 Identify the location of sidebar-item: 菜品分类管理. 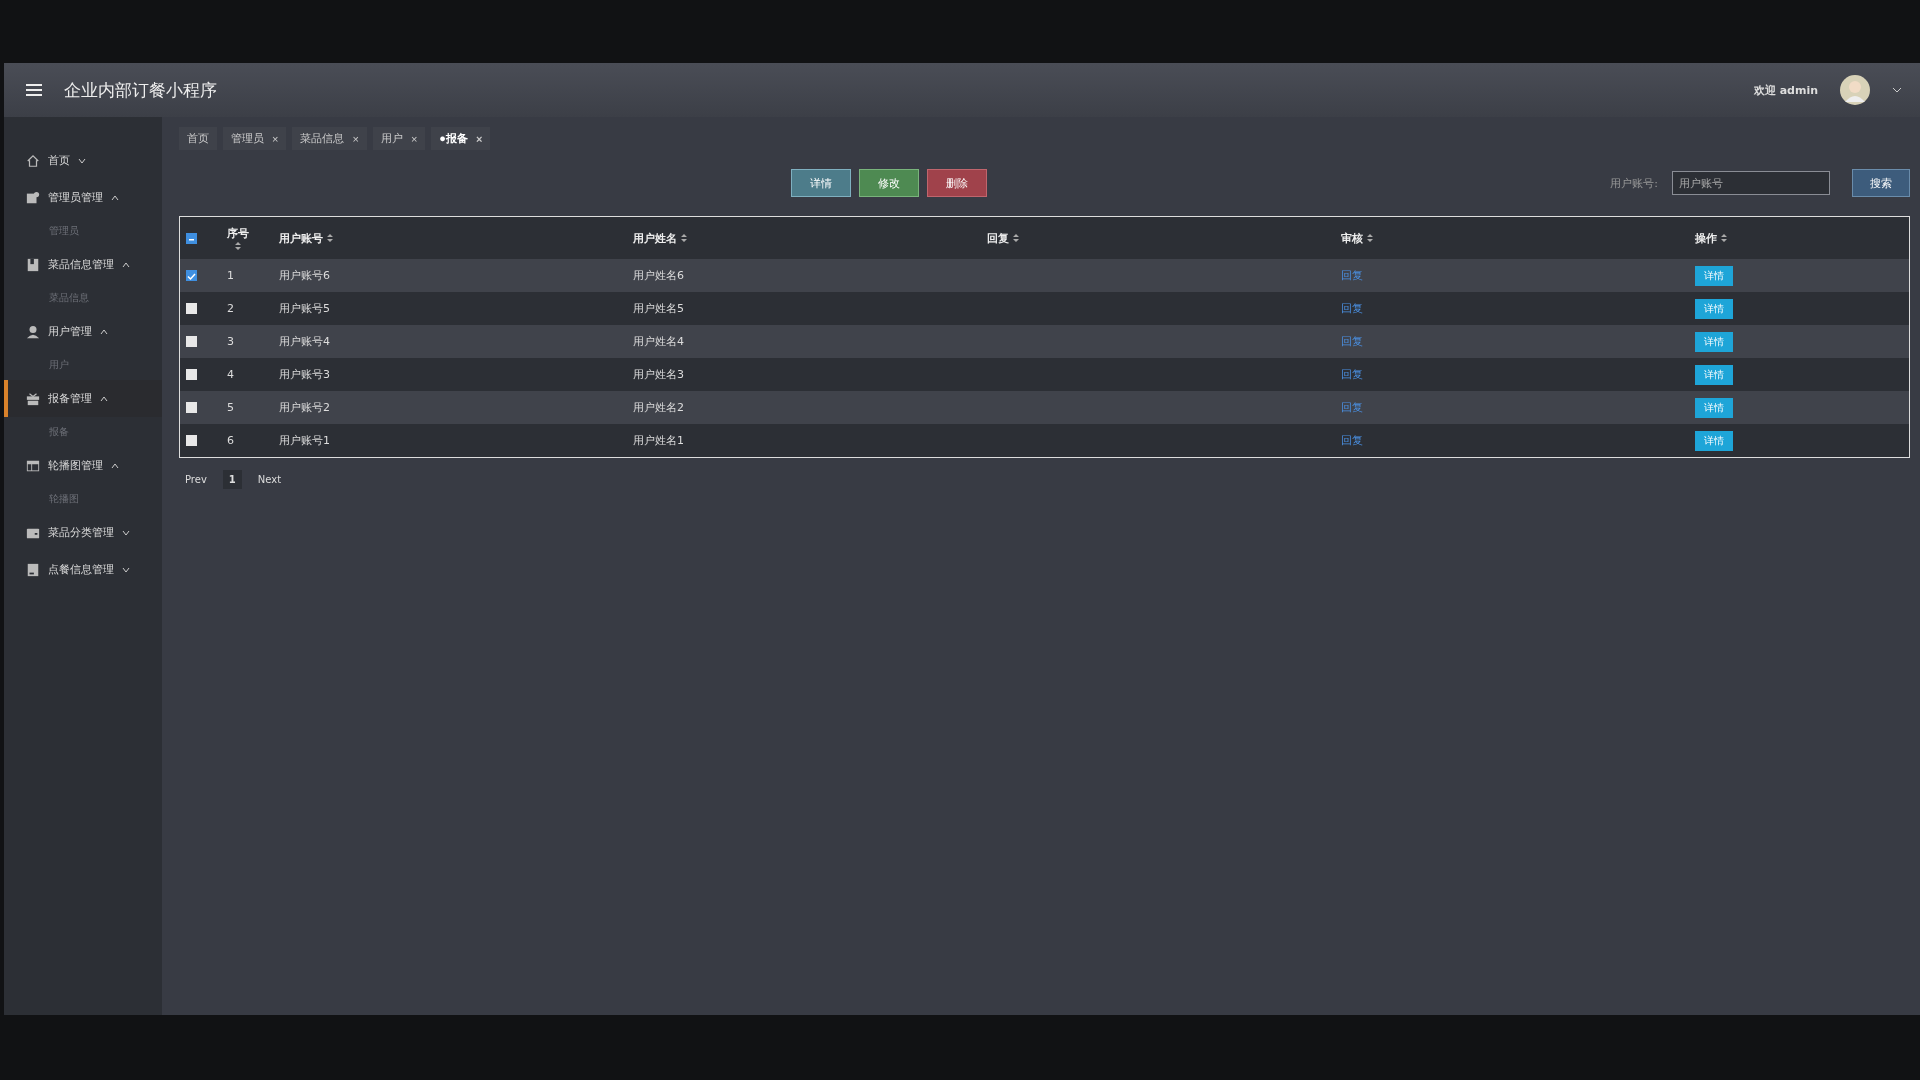
(83, 532).